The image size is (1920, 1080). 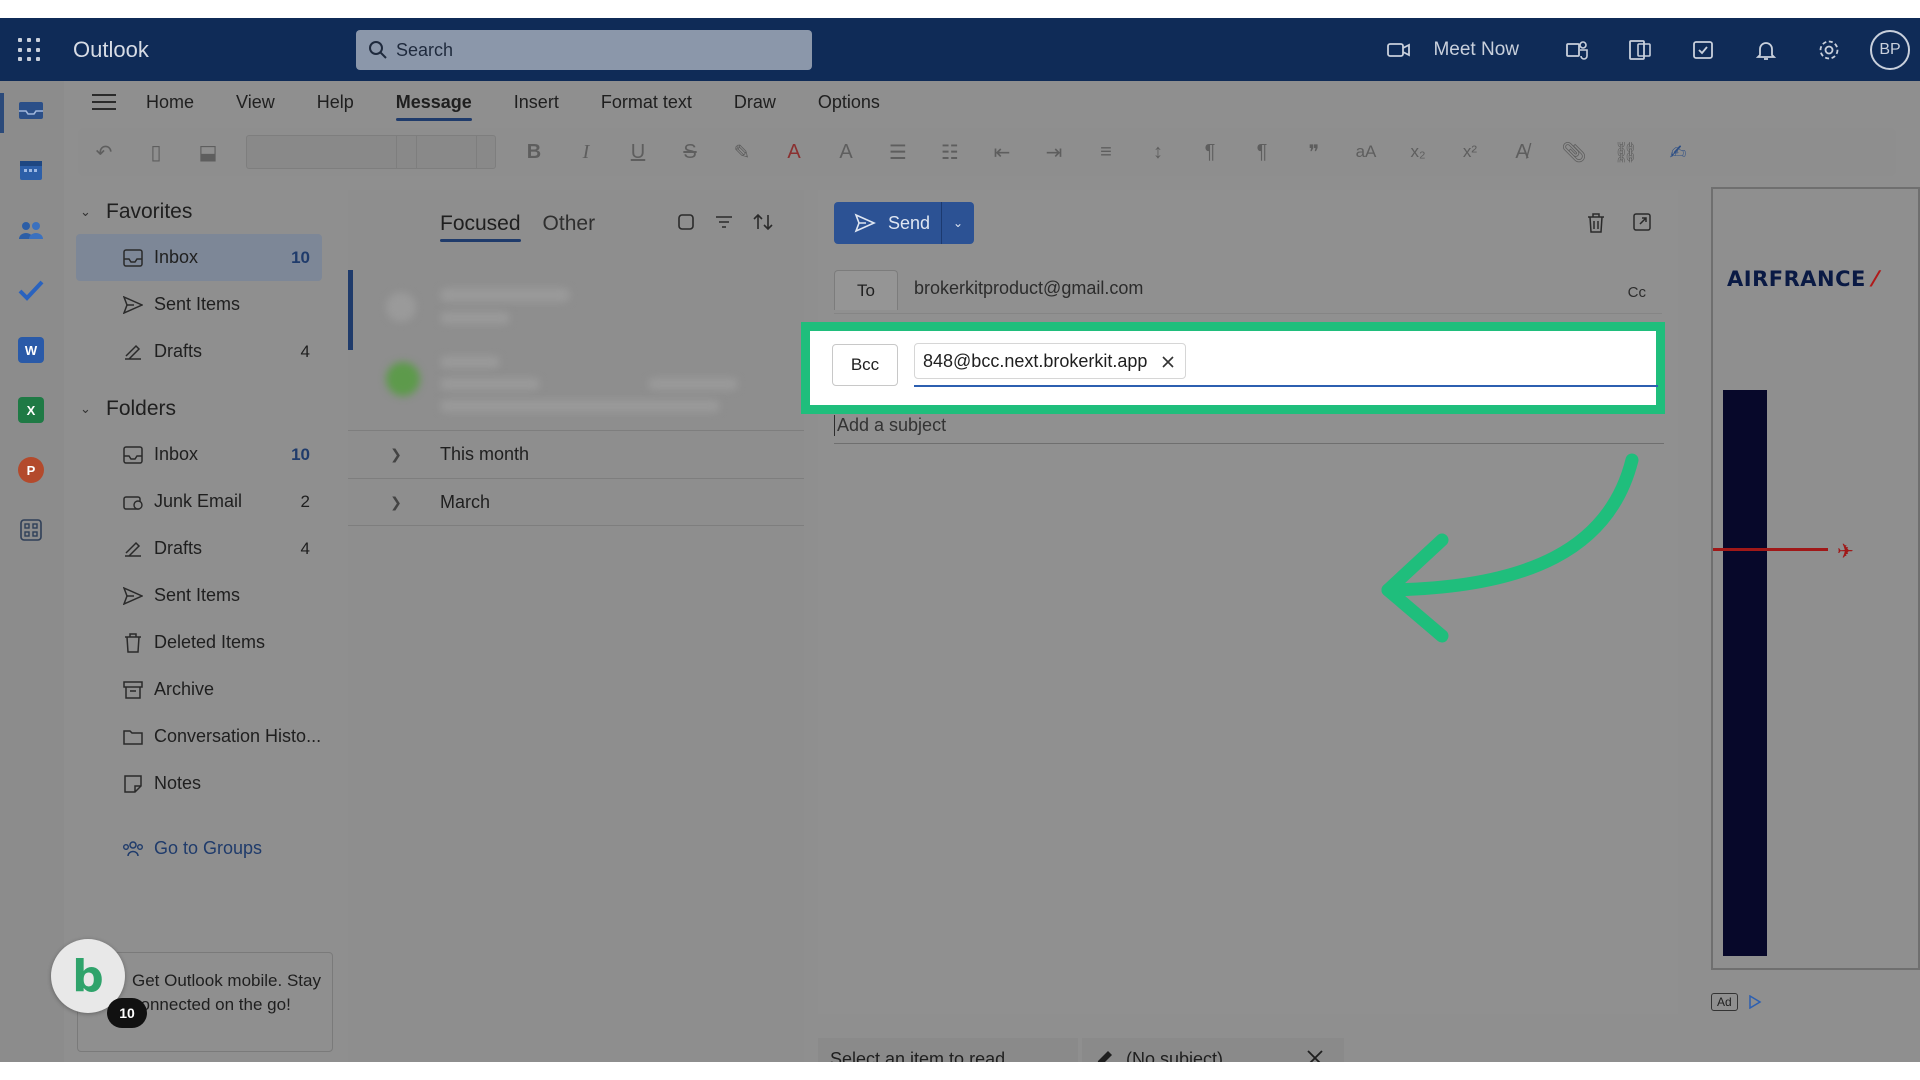 What do you see at coordinates (31, 470) in the screenshot?
I see `powerpoint-icon: P` at bounding box center [31, 470].